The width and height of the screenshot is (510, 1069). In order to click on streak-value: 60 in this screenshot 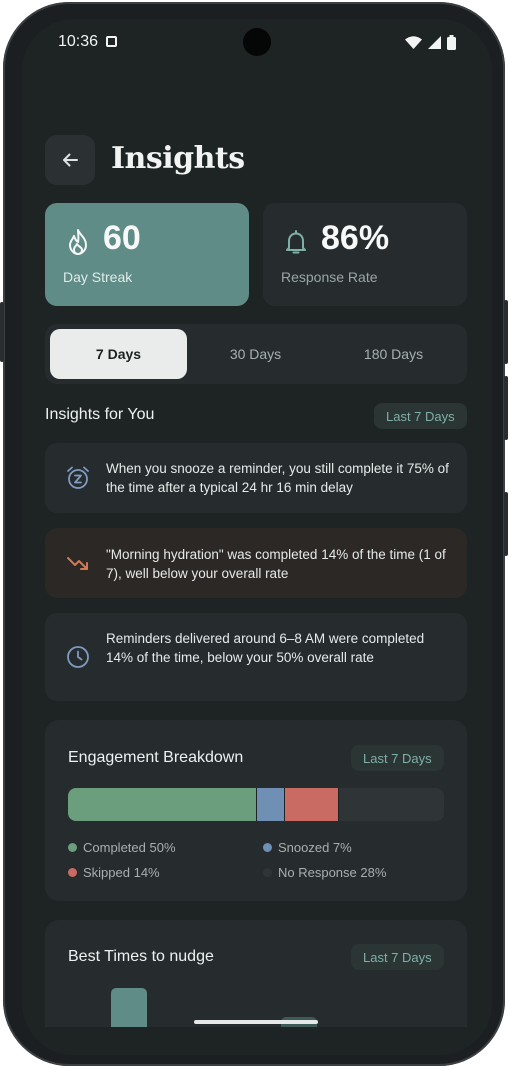, I will do `click(122, 238)`.